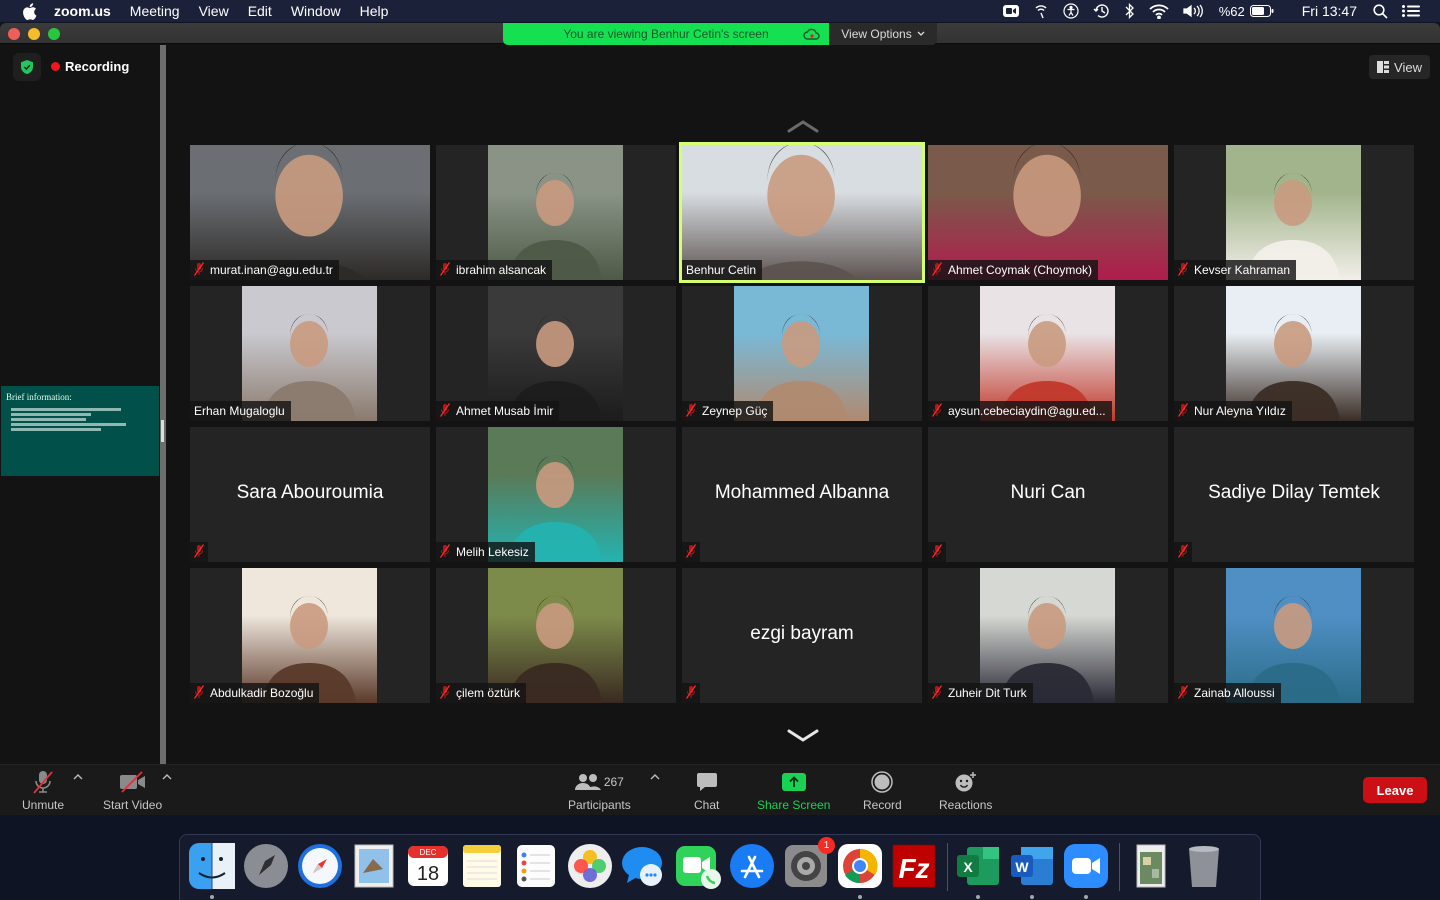 This screenshot has height=900, width=1440. Describe the element at coordinates (1399, 67) in the screenshot. I see `view-button: View` at that location.